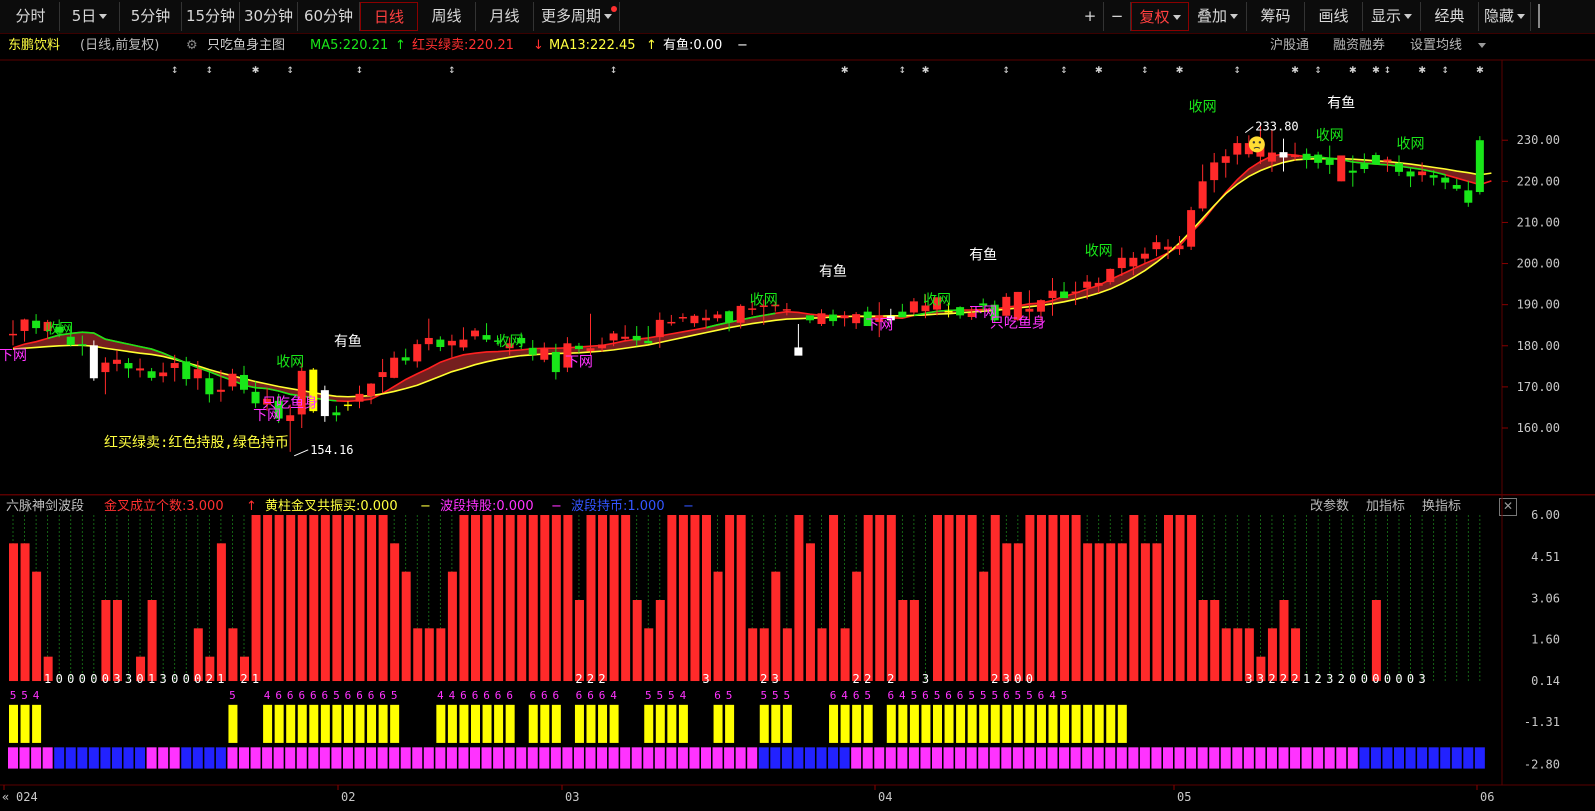  Describe the element at coordinates (1117, 16) in the screenshot. I see `zoom-out-button: −` at that location.